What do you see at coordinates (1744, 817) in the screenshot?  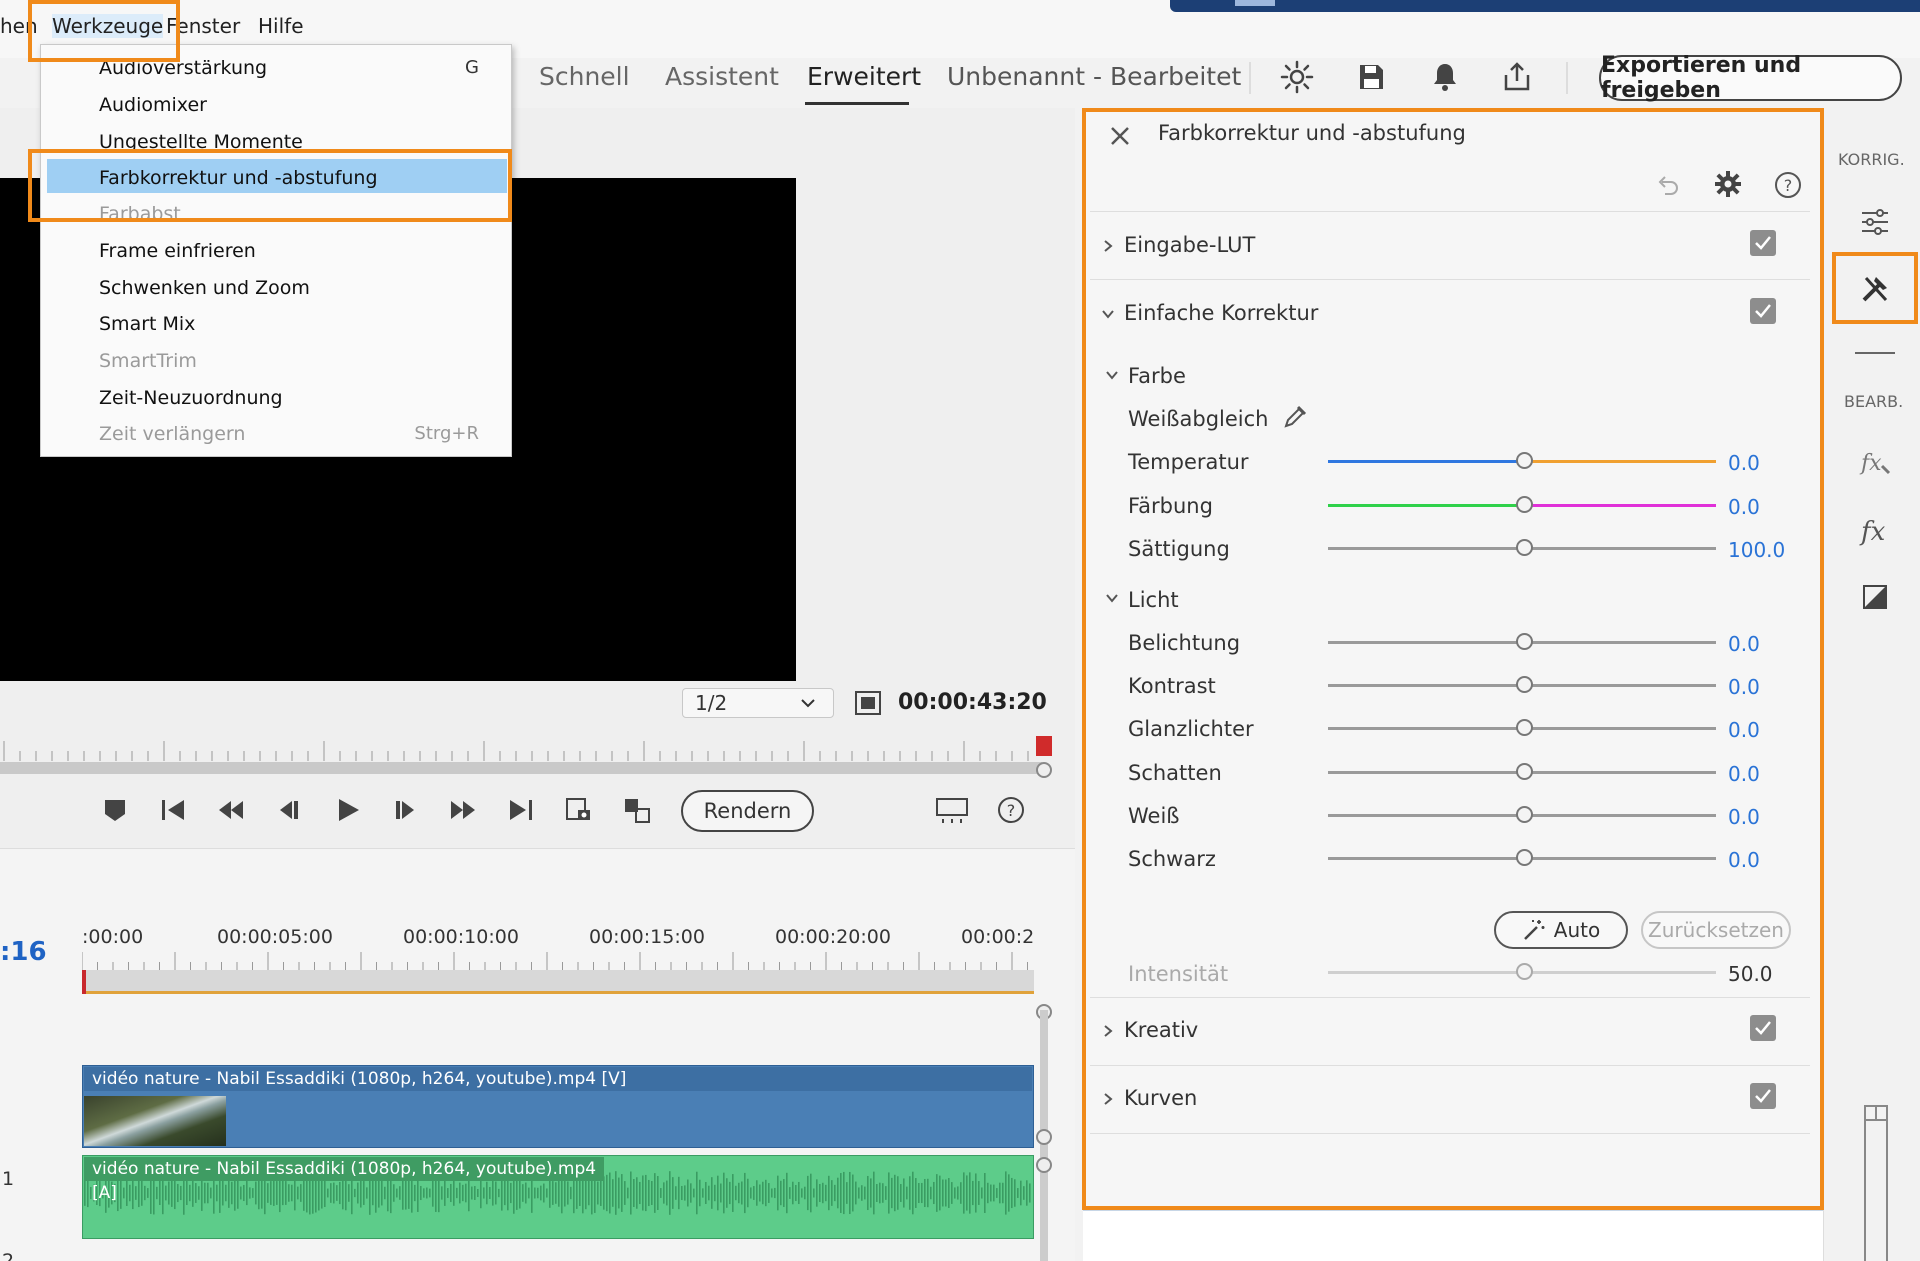 I see `whites-value: 0.0` at bounding box center [1744, 817].